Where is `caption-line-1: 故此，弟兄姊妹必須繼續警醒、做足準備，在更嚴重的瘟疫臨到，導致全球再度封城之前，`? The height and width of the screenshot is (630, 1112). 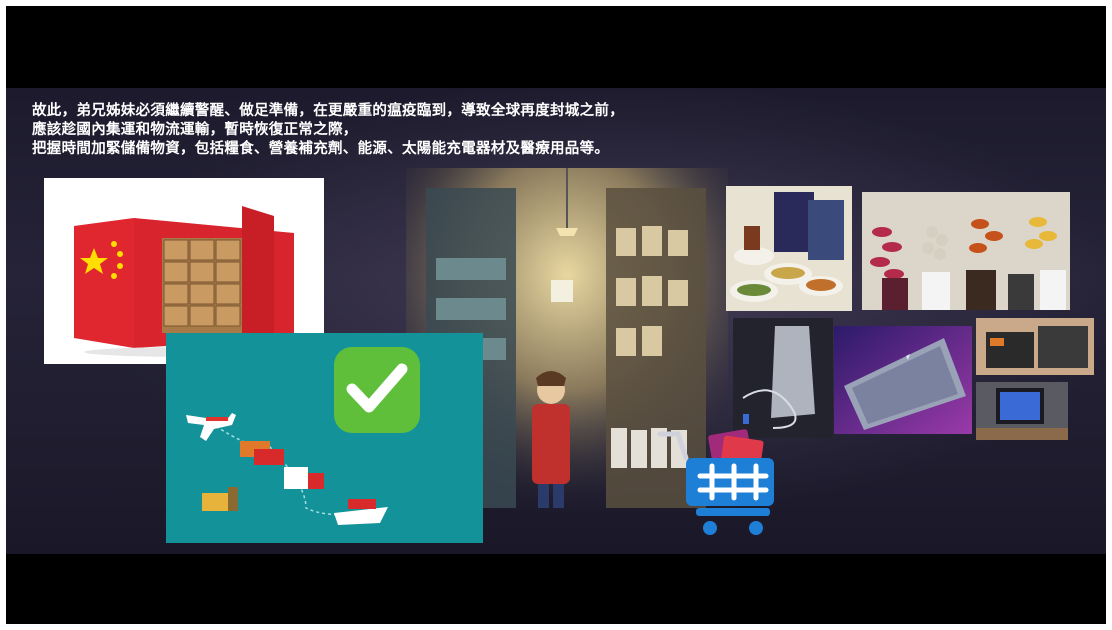 caption-line-1: 故此，弟兄姊妹必須繼續警醒、做足準備，在更嚴重的瘟疫臨到，導致全球再度封城之前， is located at coordinates (328, 111).